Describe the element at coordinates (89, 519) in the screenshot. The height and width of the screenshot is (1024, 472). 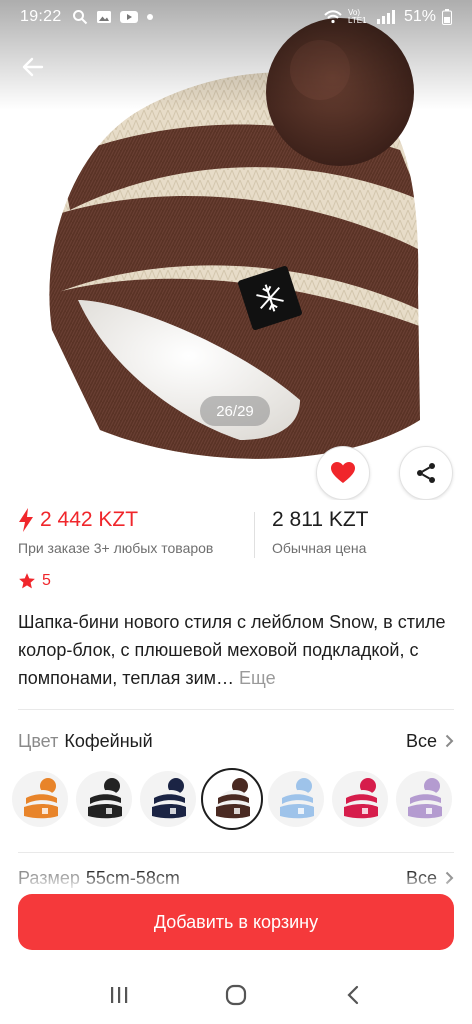
I see `discount-price: 2 442 KZT` at that location.